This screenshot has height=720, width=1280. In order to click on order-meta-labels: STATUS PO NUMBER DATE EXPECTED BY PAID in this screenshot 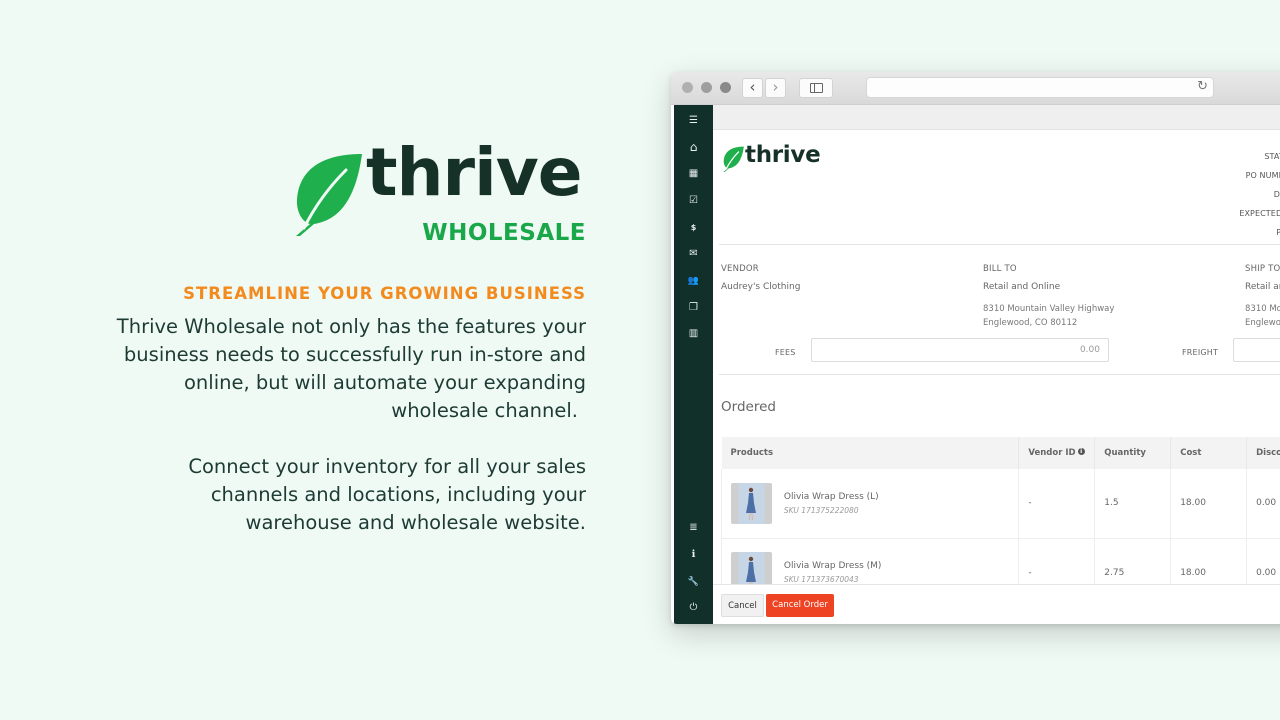, I will do `click(1259, 194)`.